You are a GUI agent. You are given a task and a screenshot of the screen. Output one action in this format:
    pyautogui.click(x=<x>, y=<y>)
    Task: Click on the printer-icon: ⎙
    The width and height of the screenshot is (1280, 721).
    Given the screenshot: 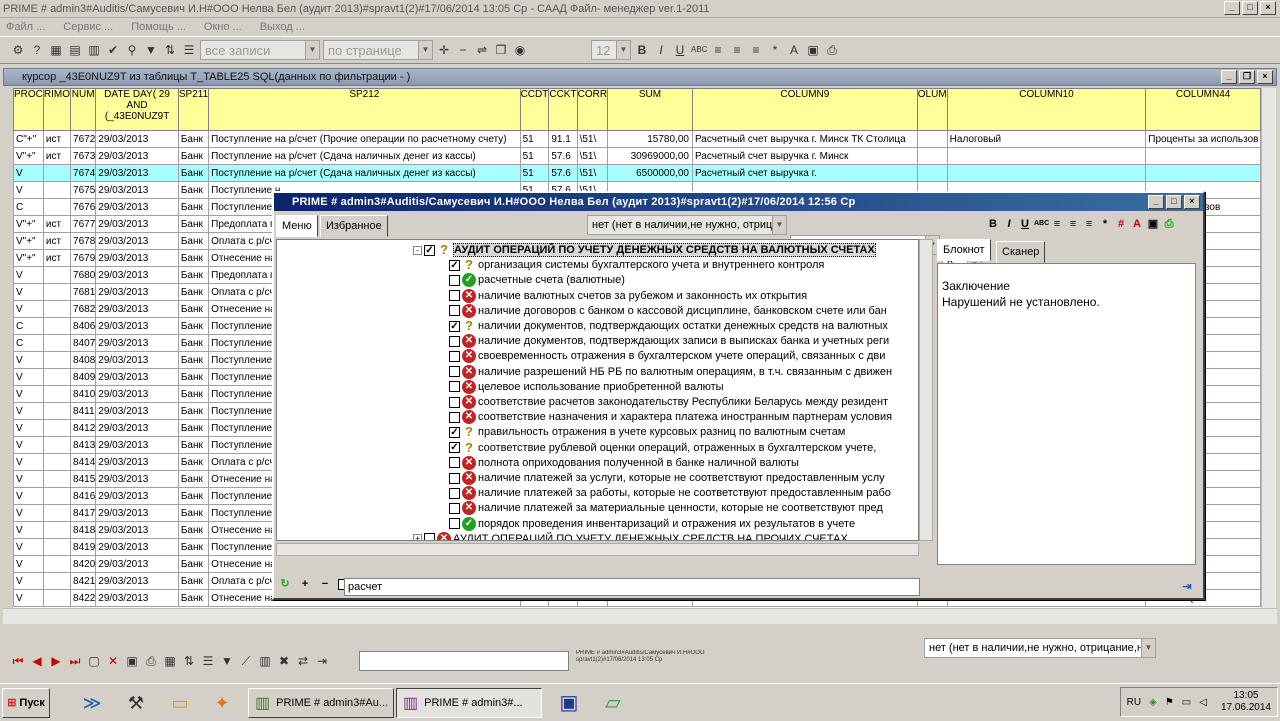 What is the action you would take?
    pyautogui.click(x=1169, y=224)
    